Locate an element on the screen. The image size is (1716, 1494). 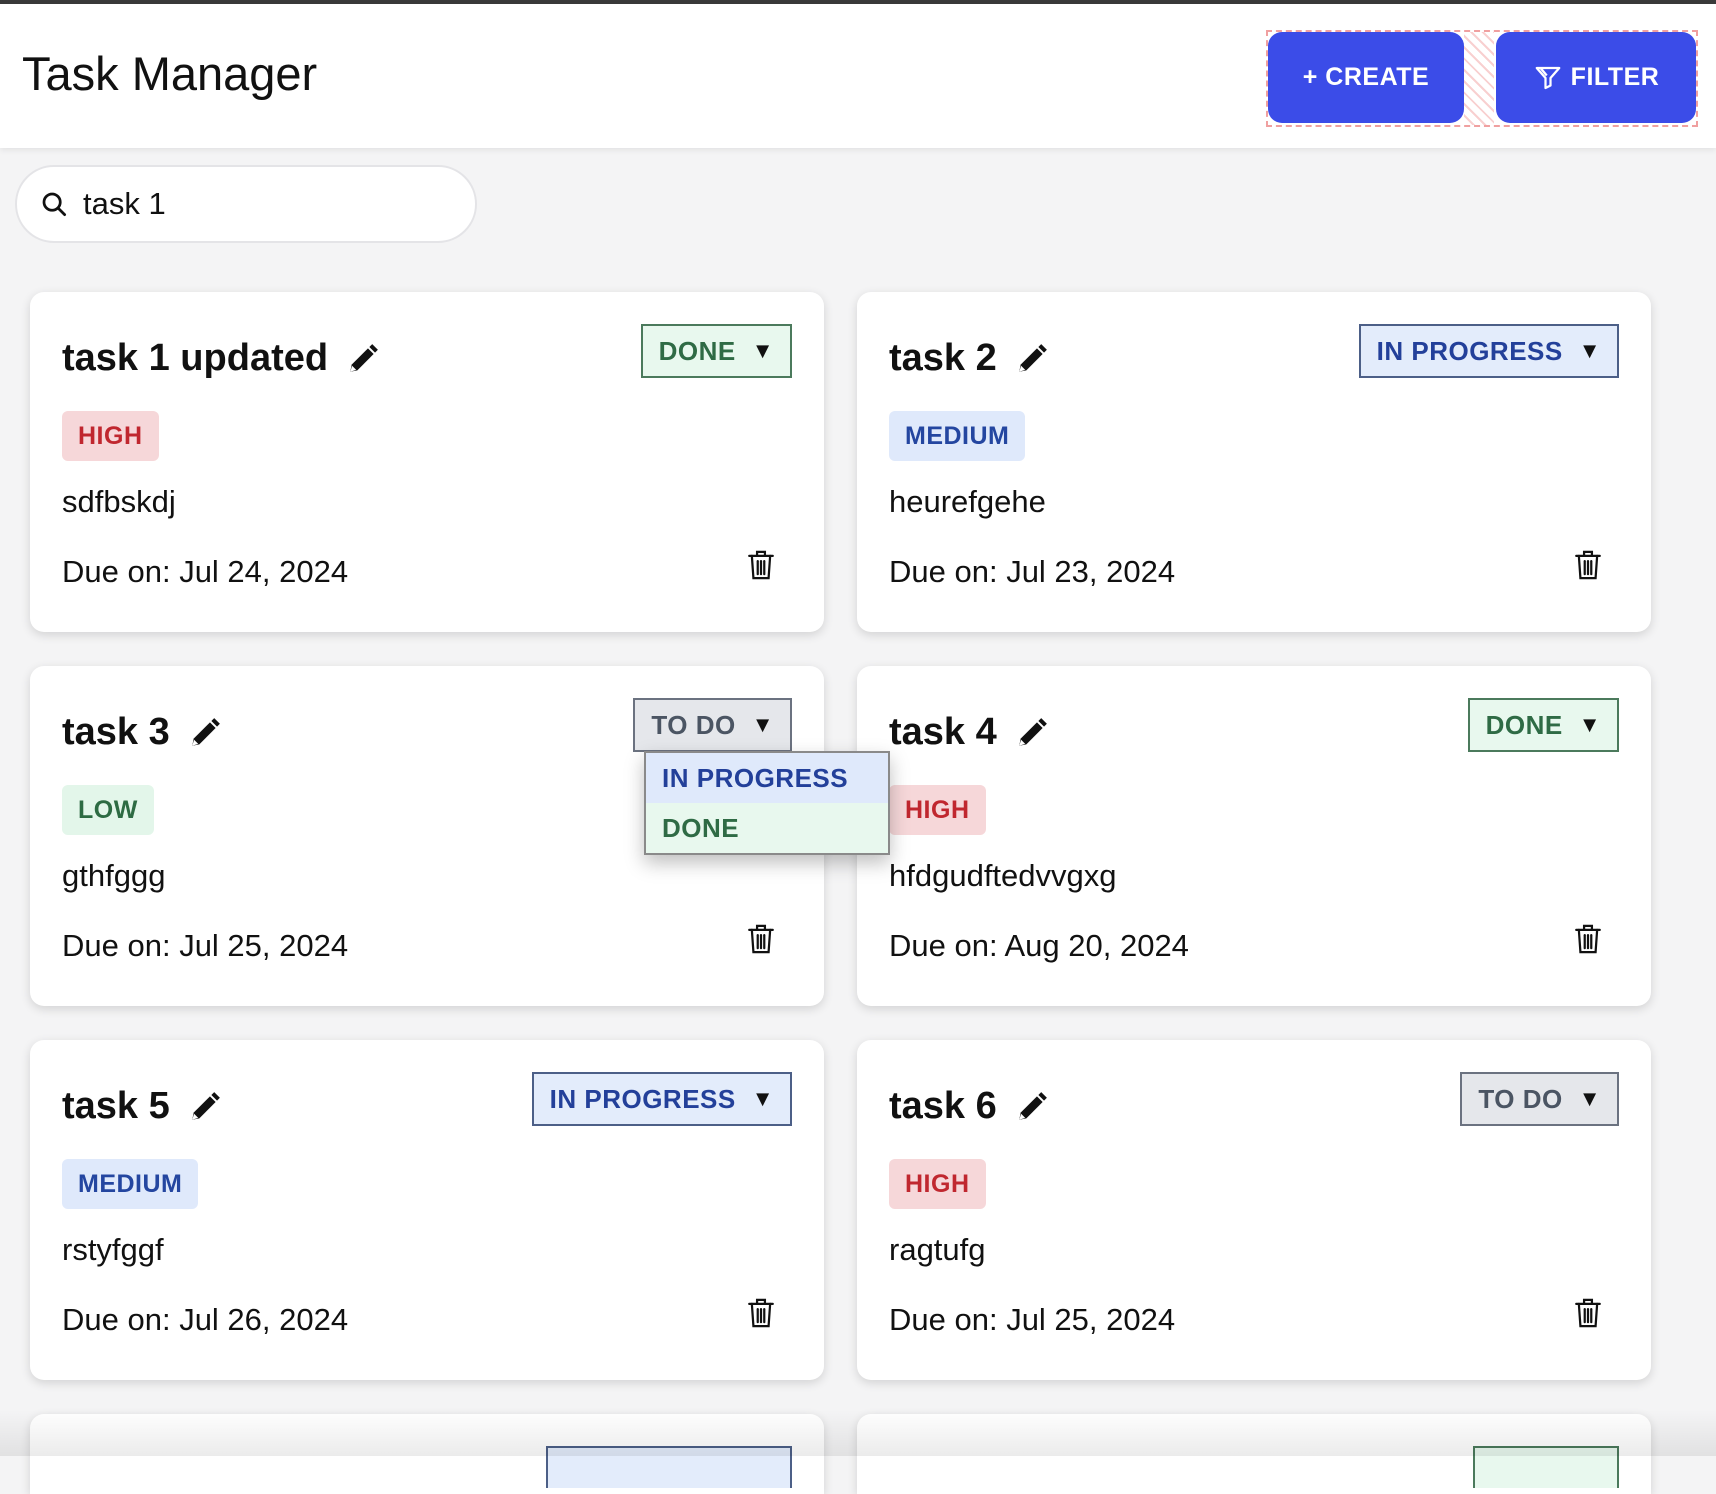
task-title-row: task 1 updated is located at coordinates (221, 358).